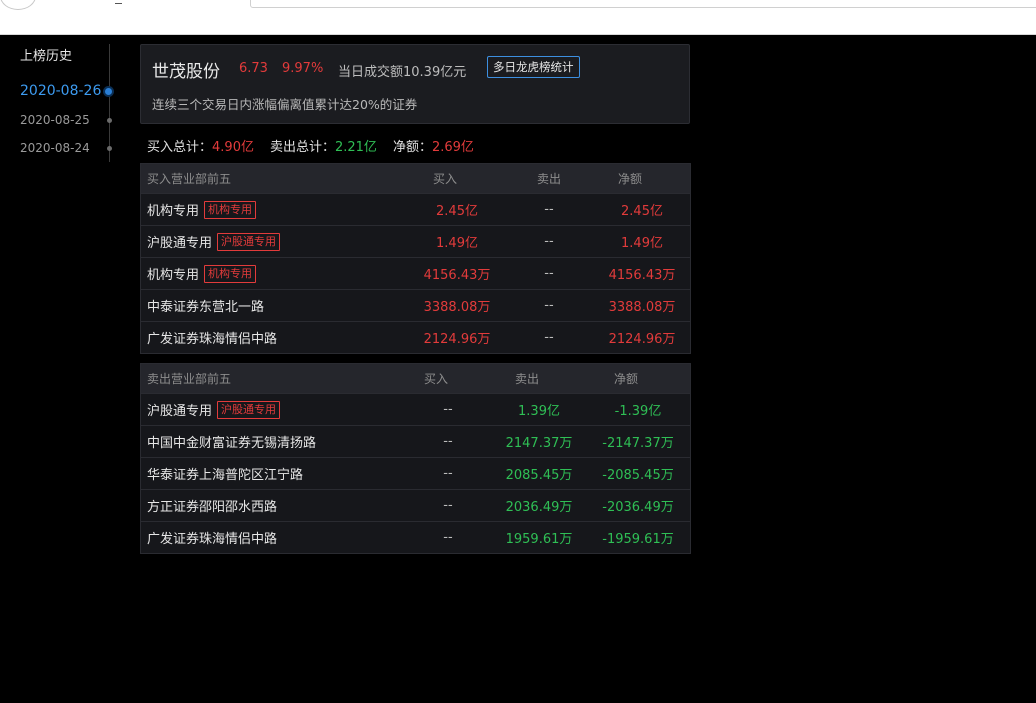 This screenshot has height=703, width=1036. I want to click on net-value: -2085.45万, so click(638, 475).